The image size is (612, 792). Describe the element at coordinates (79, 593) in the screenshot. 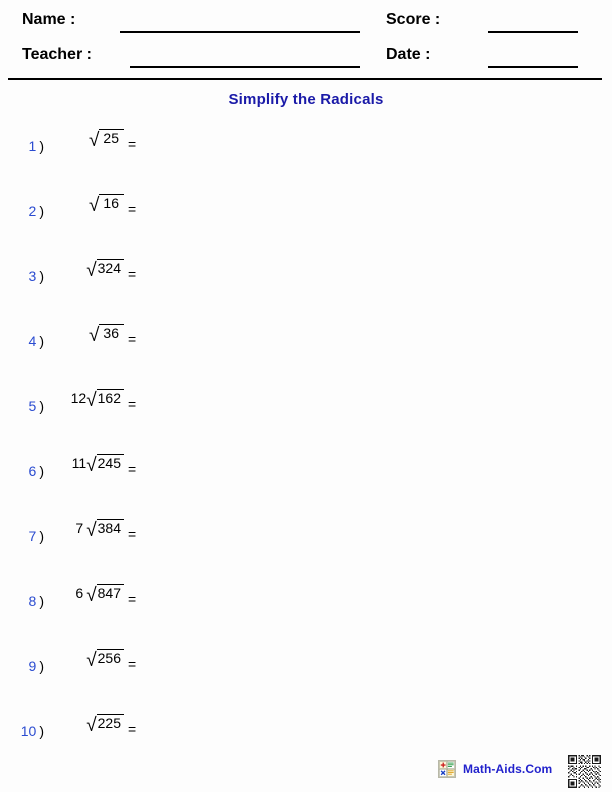

I see `radical-coefficient: 6` at that location.